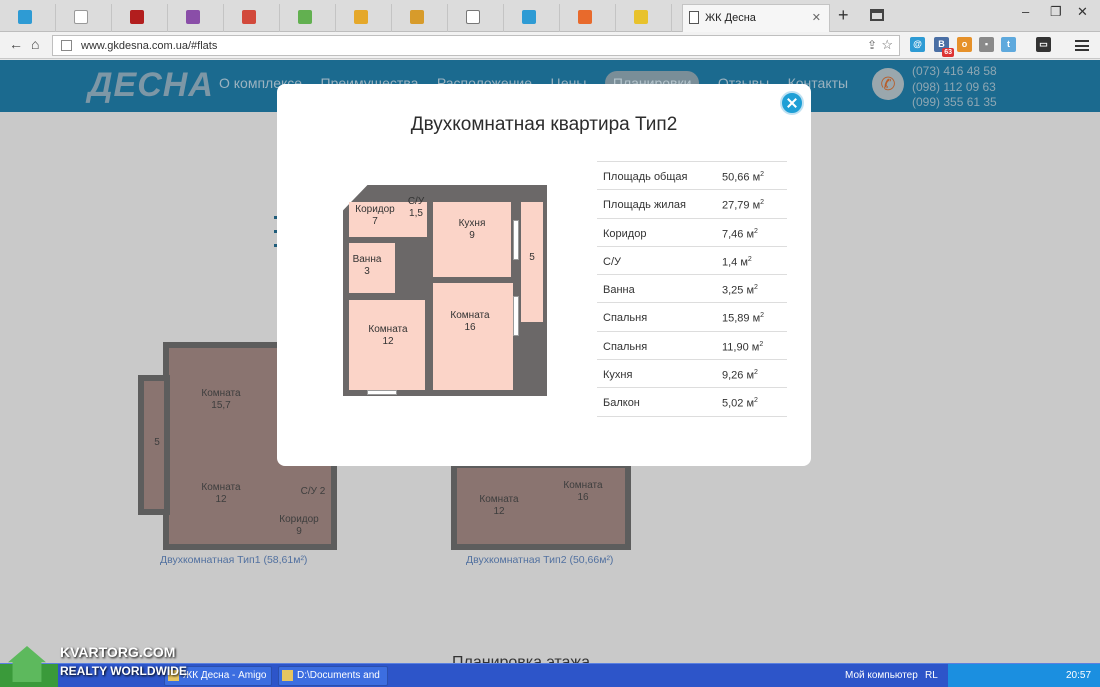  Describe the element at coordinates (516, 240) in the screenshot. I see `window-kitchen` at that location.